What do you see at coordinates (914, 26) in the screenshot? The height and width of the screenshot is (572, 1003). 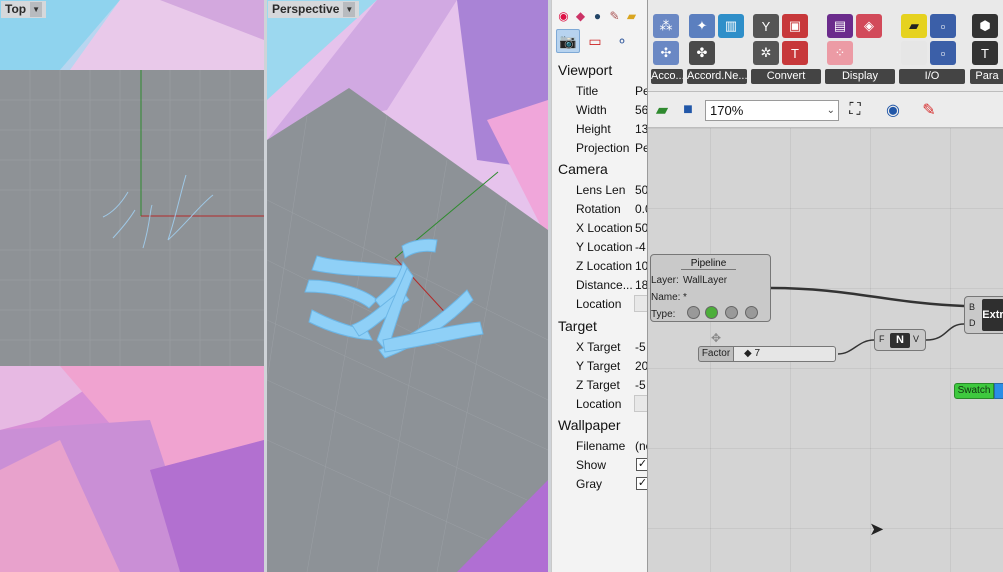 I see `folder-tag-icon: ▰` at bounding box center [914, 26].